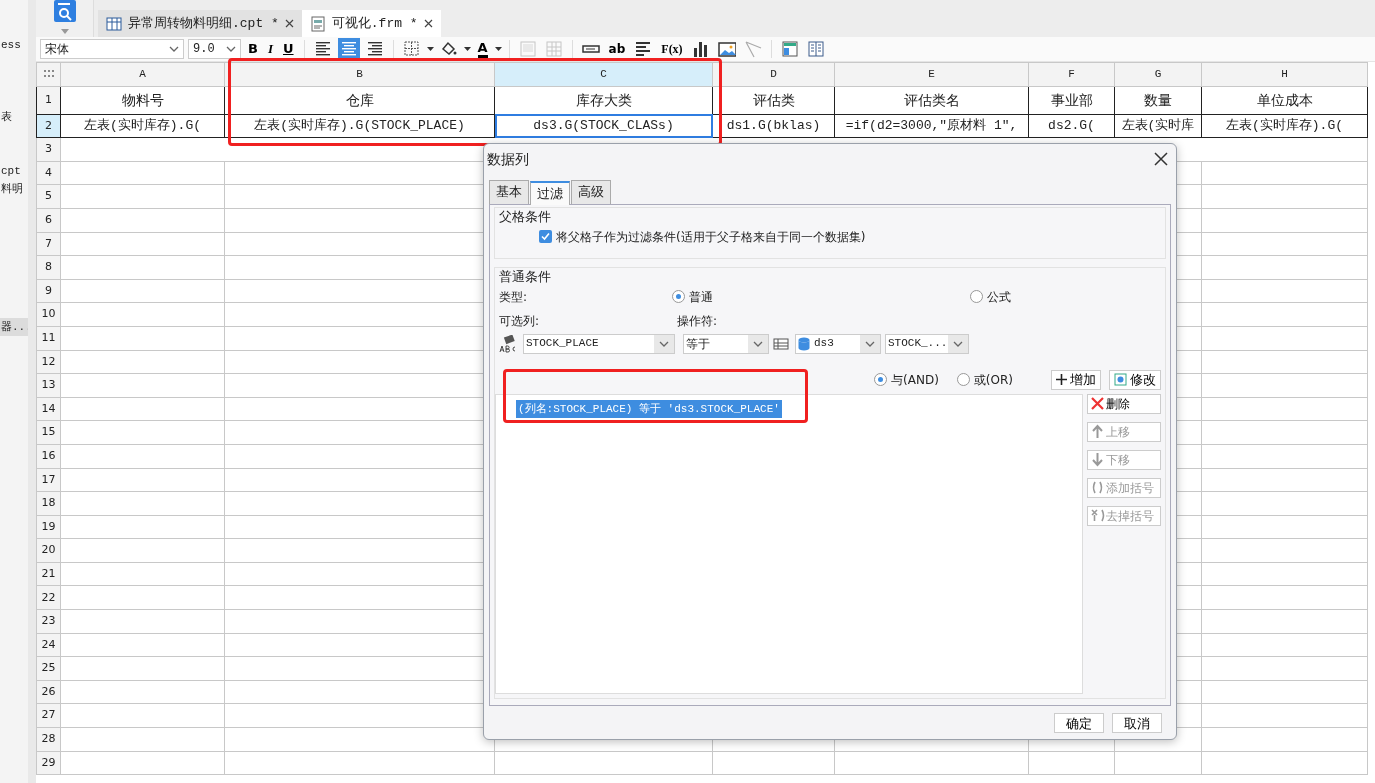 The width and height of the screenshot is (1375, 783). What do you see at coordinates (348, 49) in the screenshot?
I see `align-center-icon` at bounding box center [348, 49].